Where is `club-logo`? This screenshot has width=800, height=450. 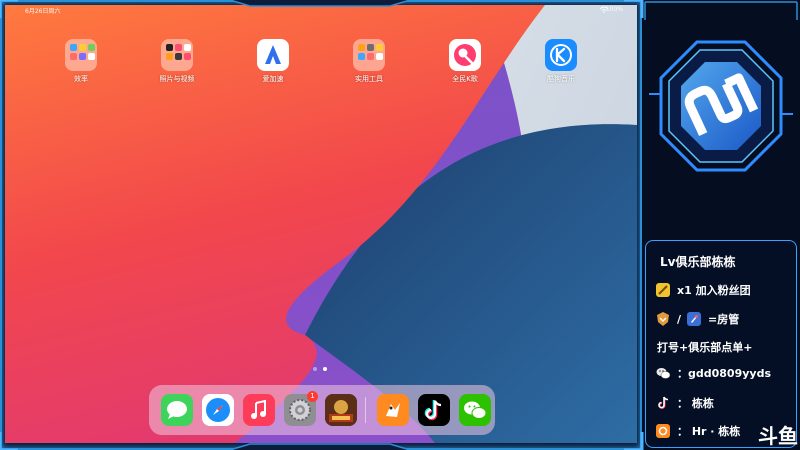
club-logo is located at coordinates (721, 106).